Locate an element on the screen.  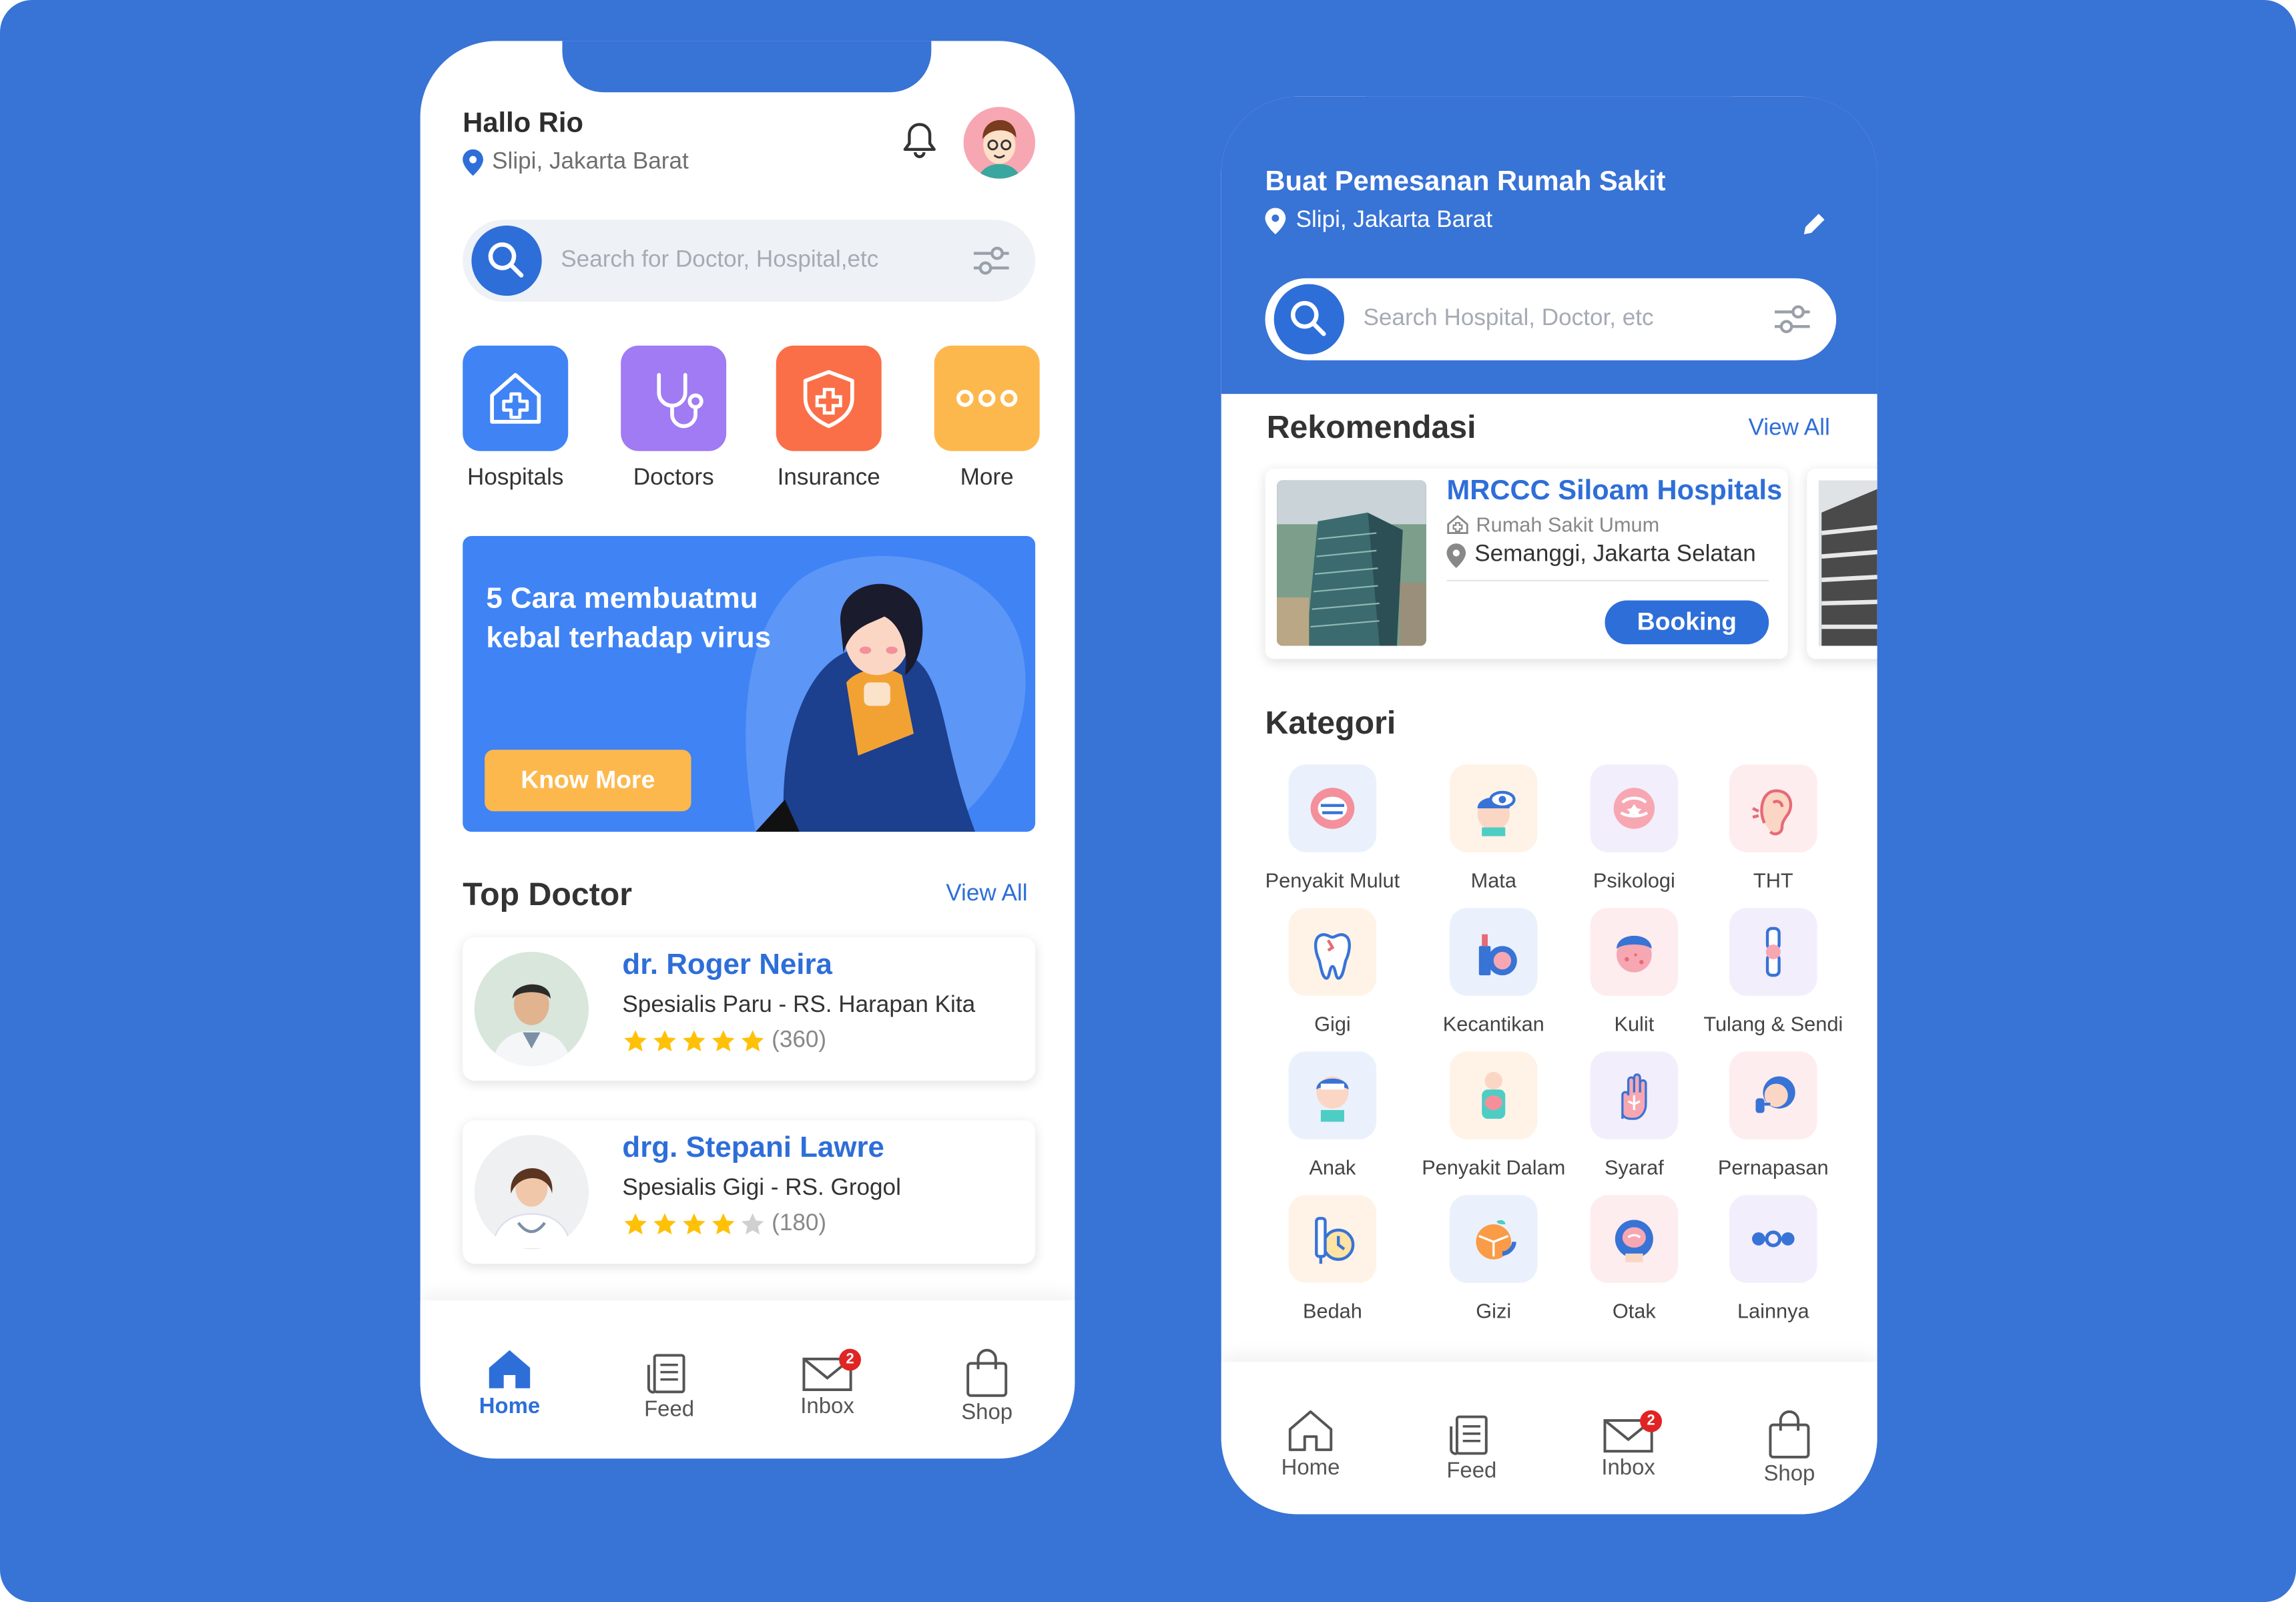
phone-notch is located at coordinates (1550, 122).